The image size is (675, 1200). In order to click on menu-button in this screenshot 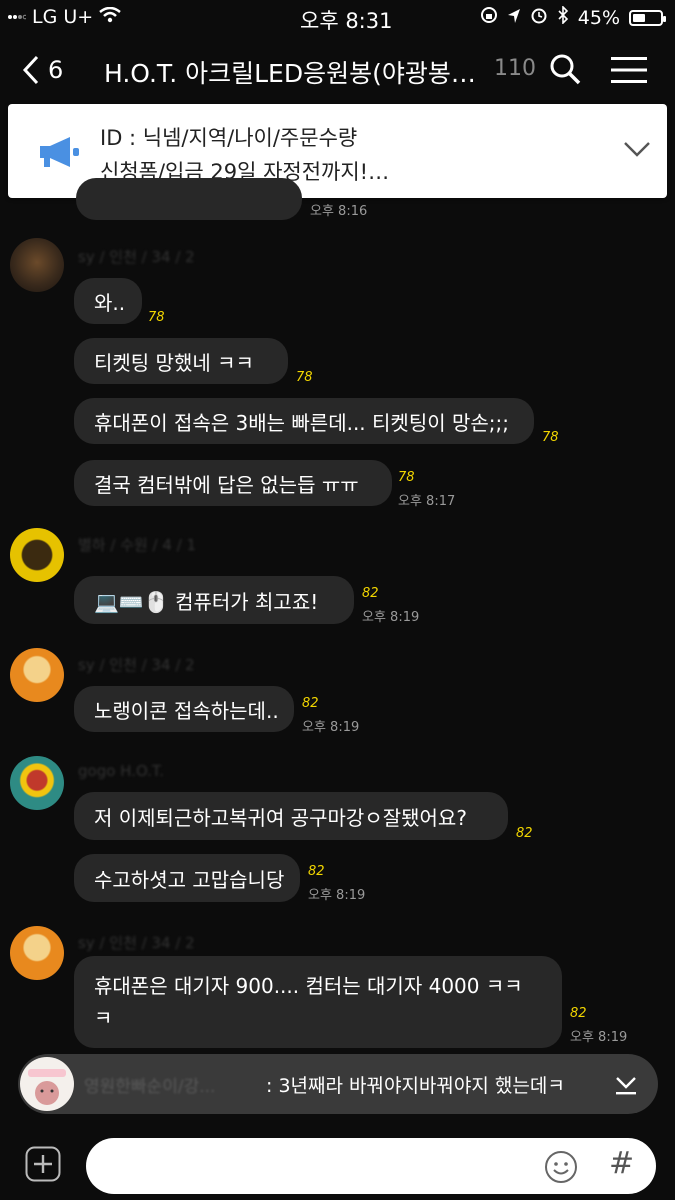, I will do `click(629, 70)`.